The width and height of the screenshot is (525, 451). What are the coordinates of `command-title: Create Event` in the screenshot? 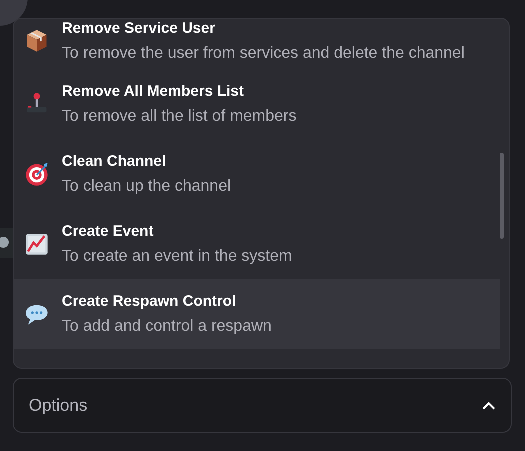 It's located at (108, 231).